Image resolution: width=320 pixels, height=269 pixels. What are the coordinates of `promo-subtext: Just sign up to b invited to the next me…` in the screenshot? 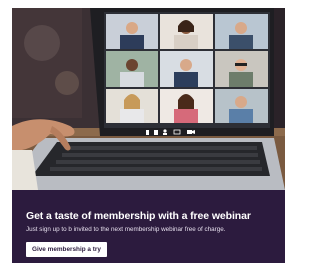 It's located at (126, 229).